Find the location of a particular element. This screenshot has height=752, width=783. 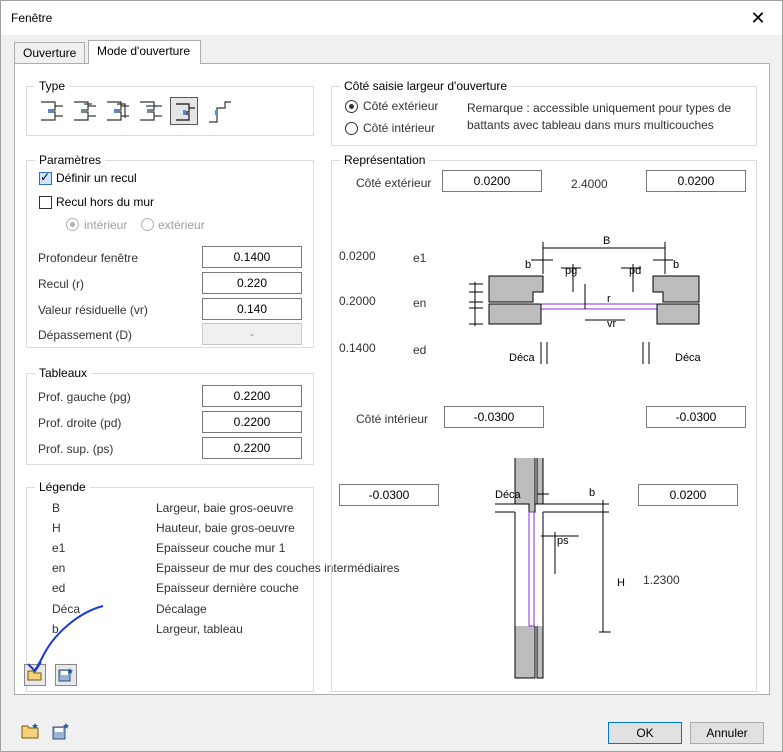

type-group-title: Type is located at coordinates (52, 86).